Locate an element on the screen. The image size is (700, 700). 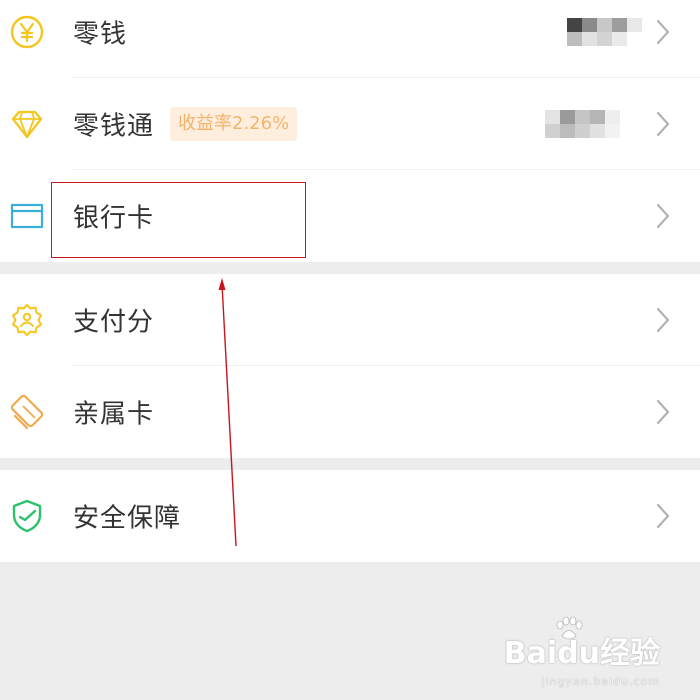
wallet-group-security: 安全保障 is located at coordinates (350, 516).